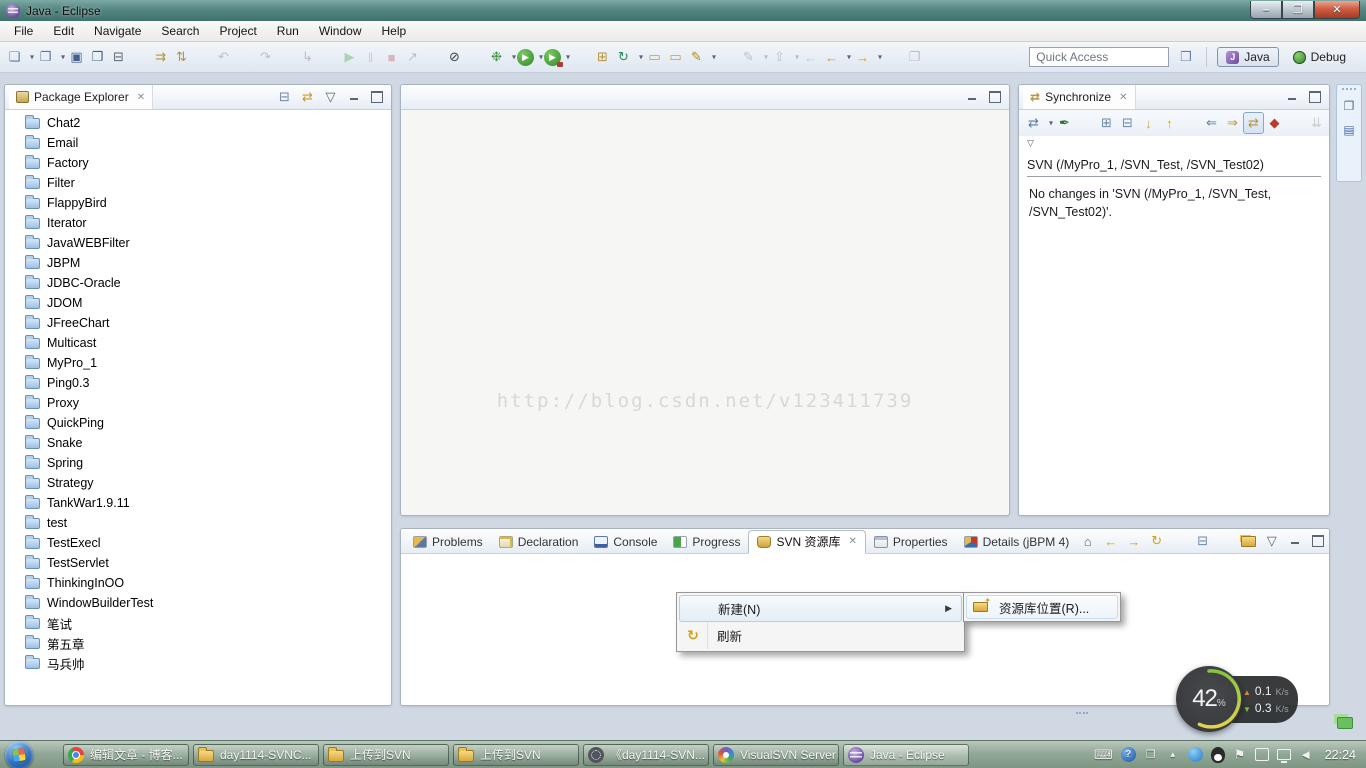  What do you see at coordinates (696, 57) in the screenshot?
I see `toolbar-icon: ✎` at bounding box center [696, 57].